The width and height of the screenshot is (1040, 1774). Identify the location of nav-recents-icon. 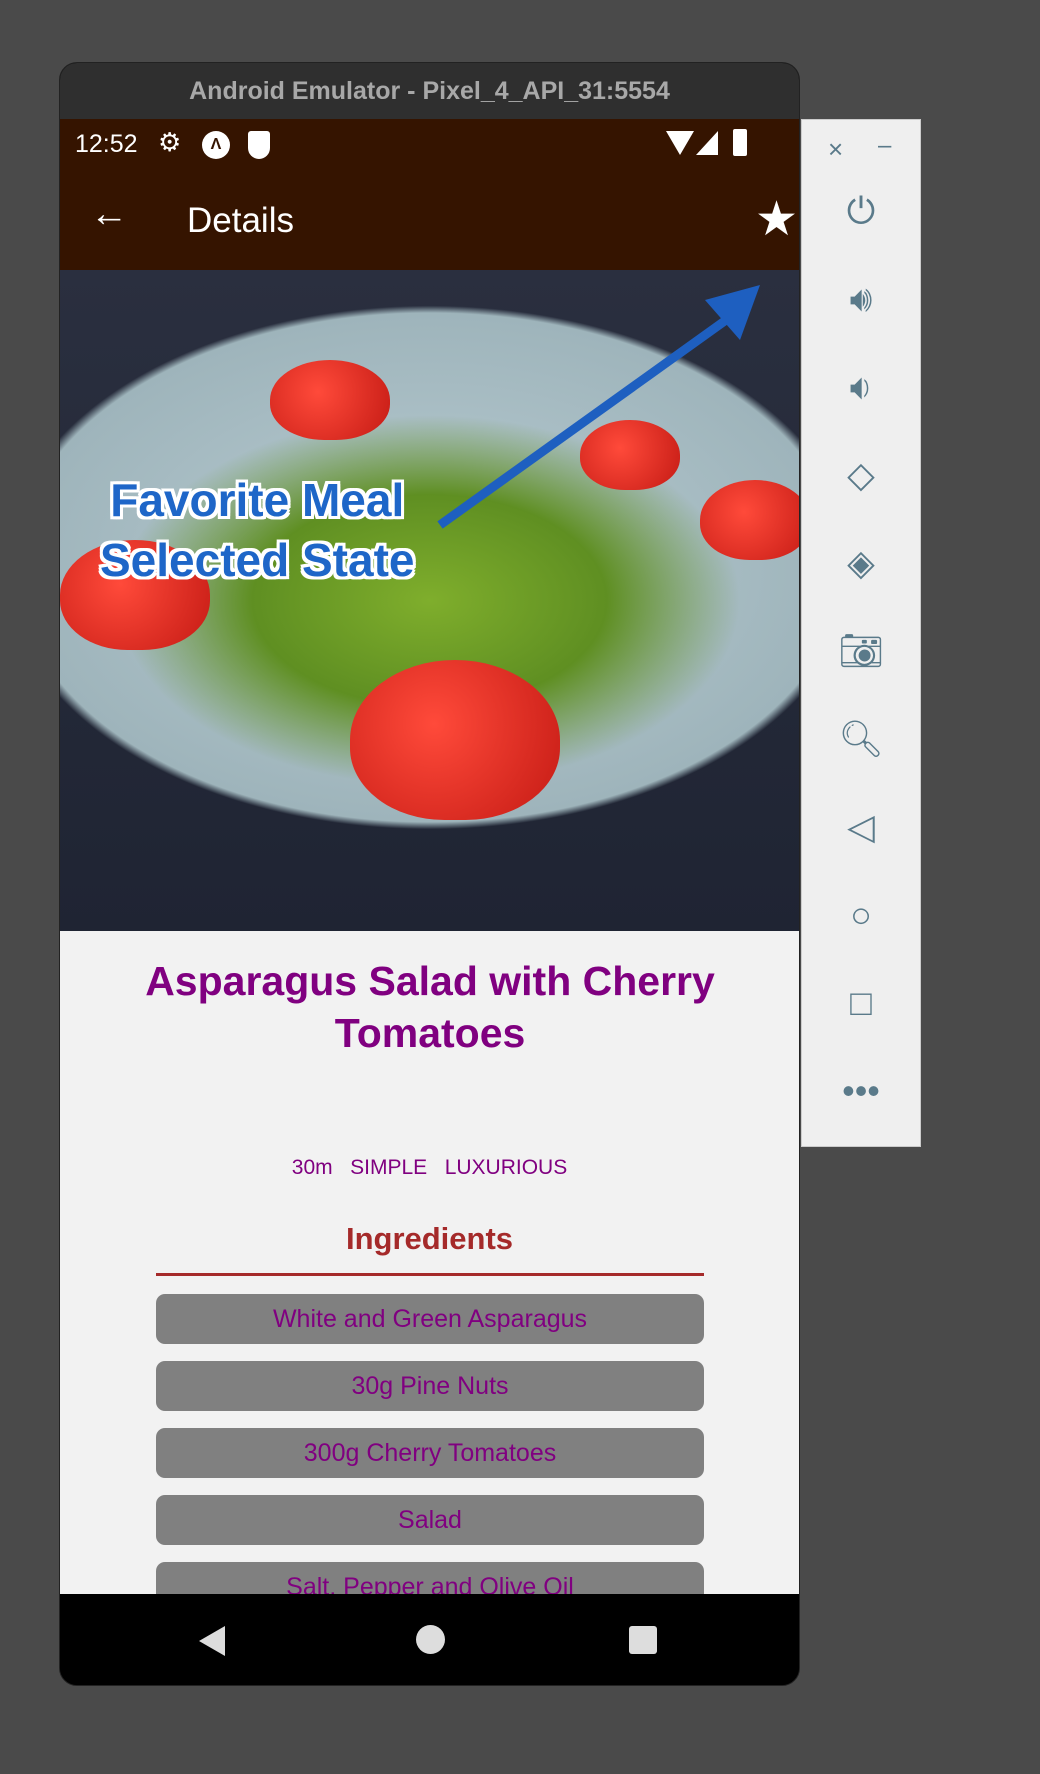
(643, 1640).